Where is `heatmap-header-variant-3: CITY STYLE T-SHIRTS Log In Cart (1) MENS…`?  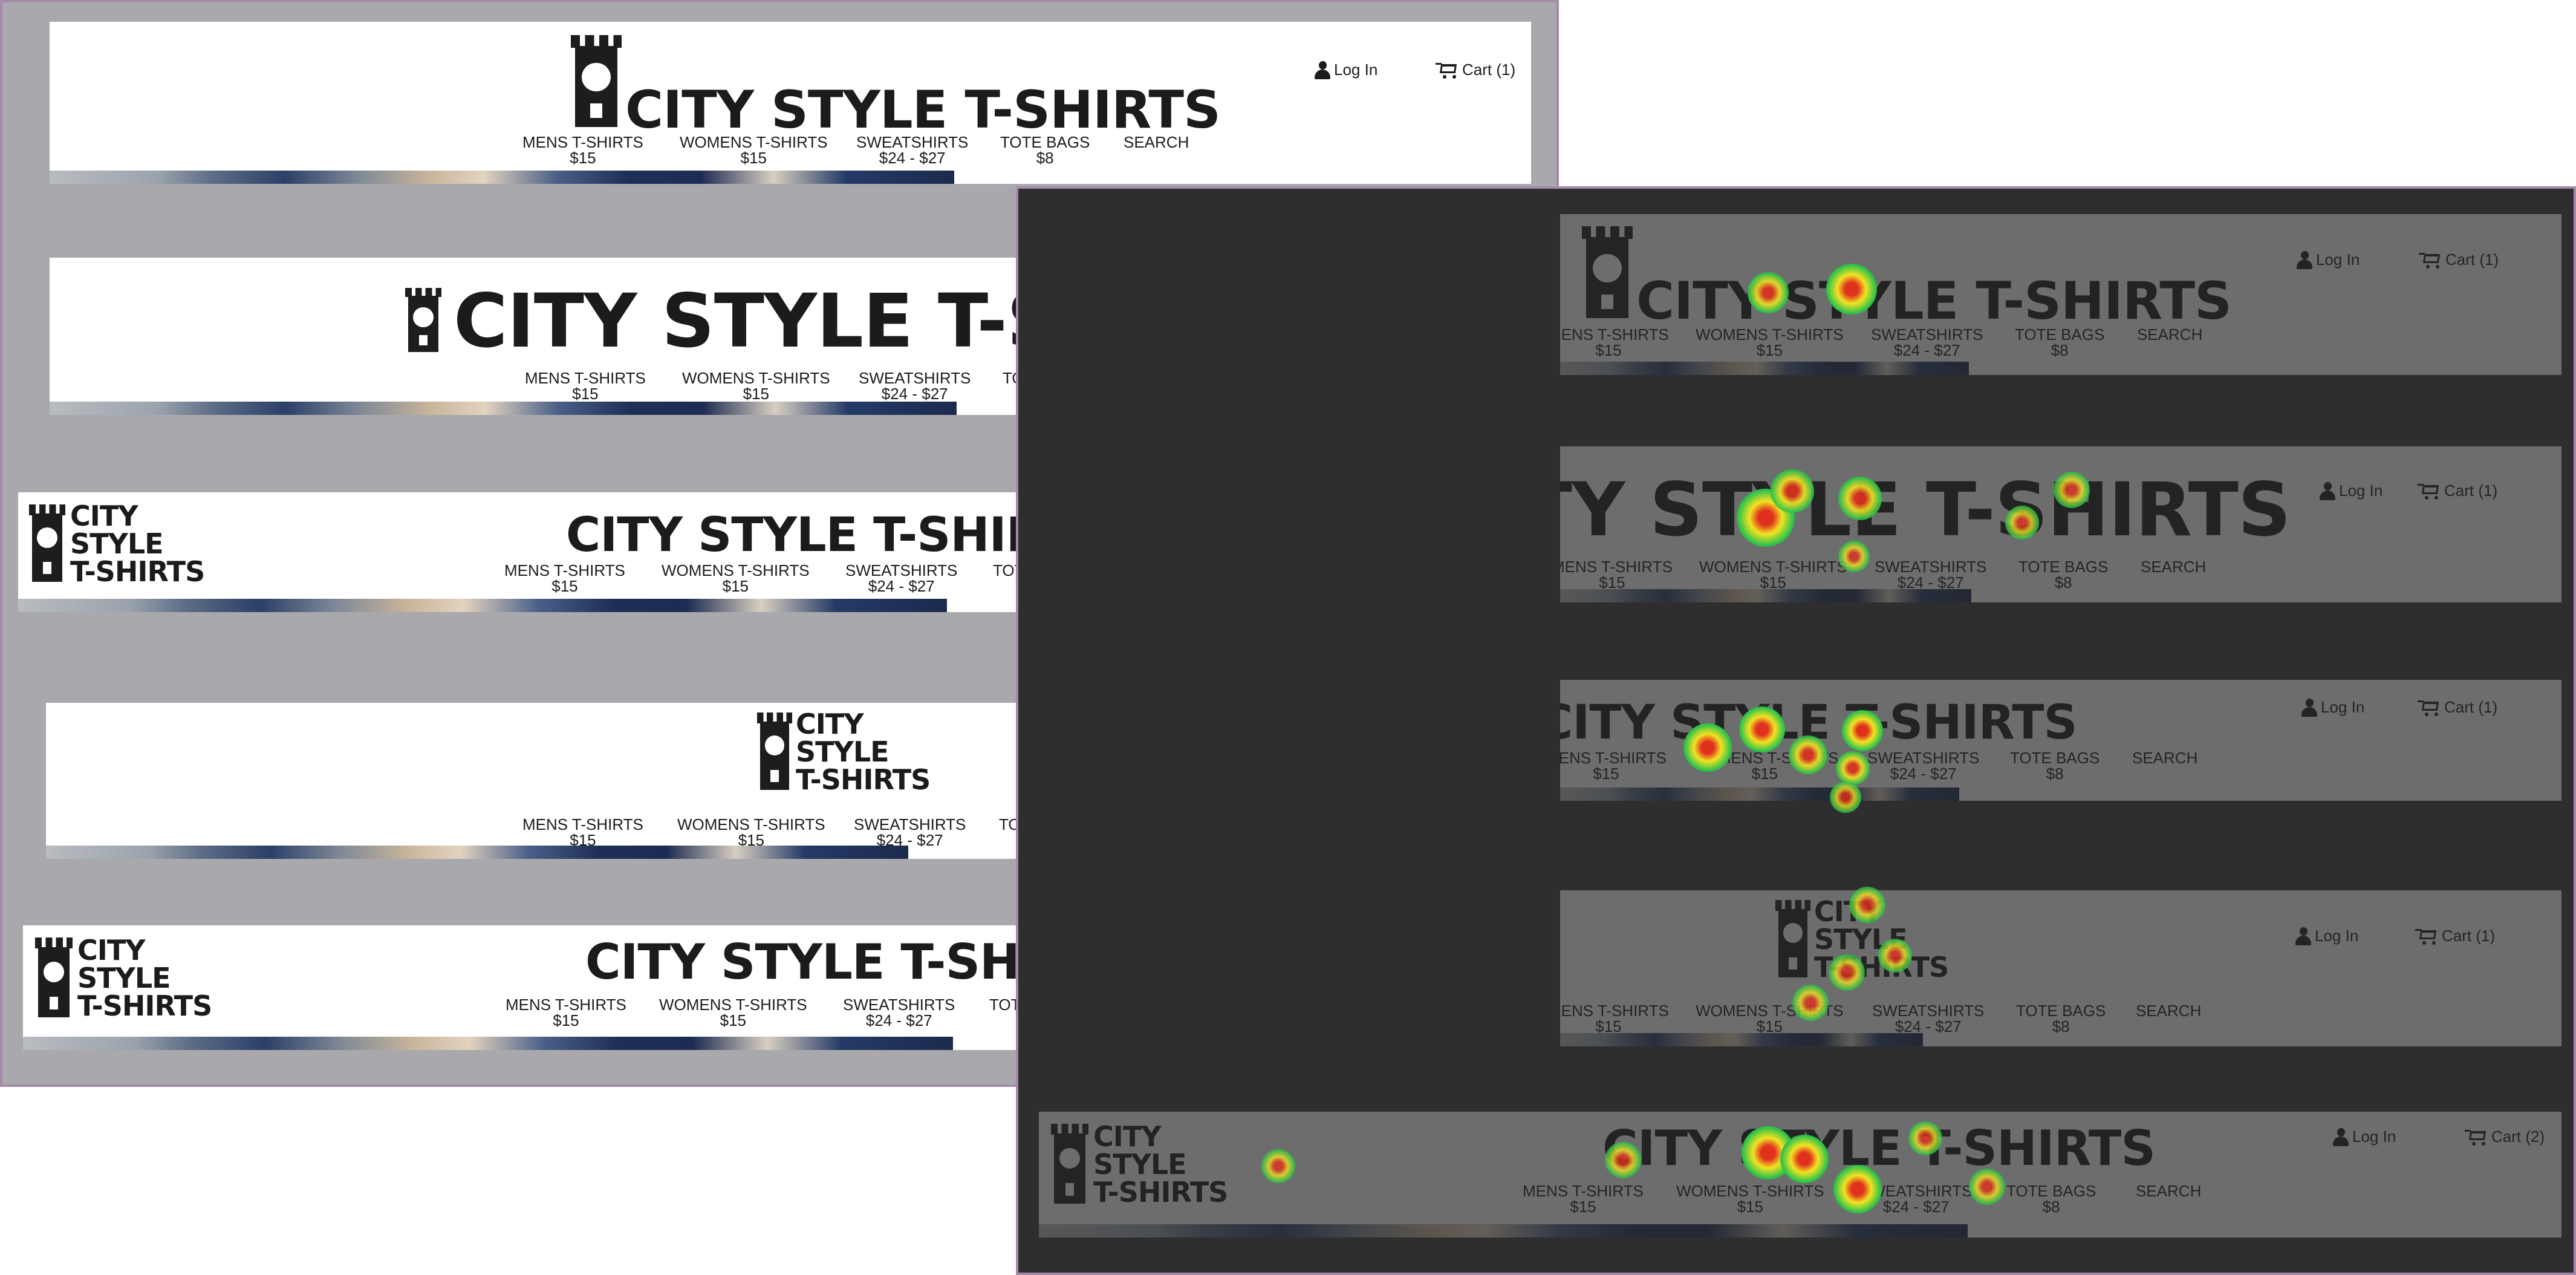
heatmap-header-variant-3: CITY STYLE T-SHIRTS Log In Cart (1) MENS… is located at coordinates (2060, 740).